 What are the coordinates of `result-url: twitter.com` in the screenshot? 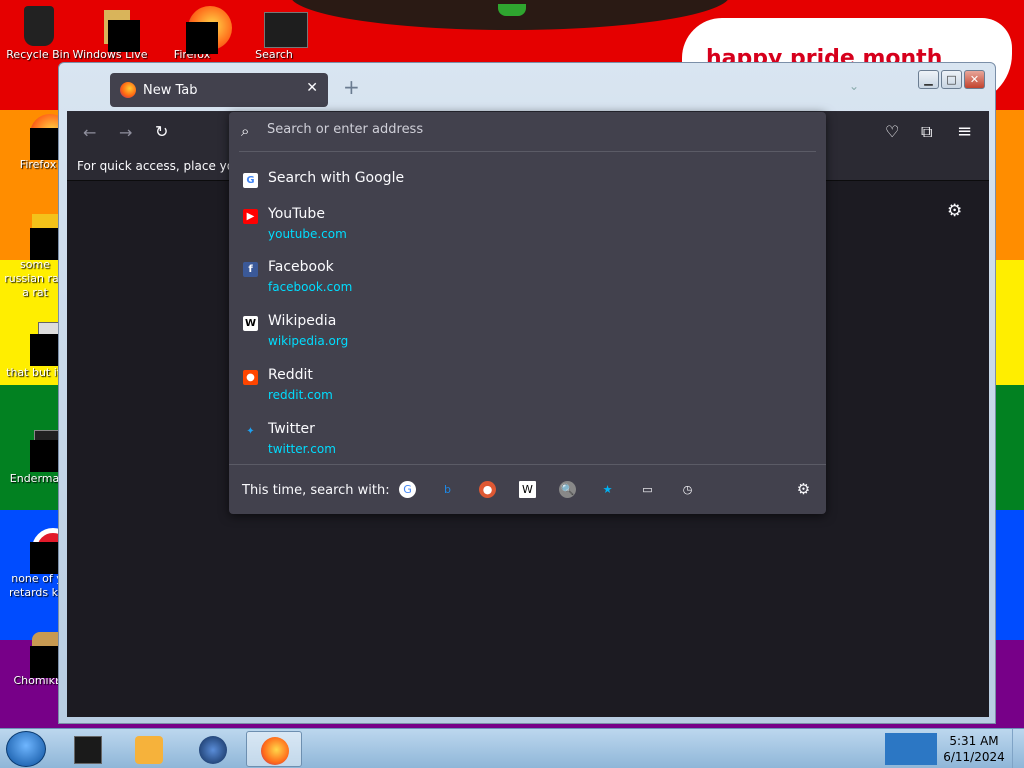 It's located at (302, 449).